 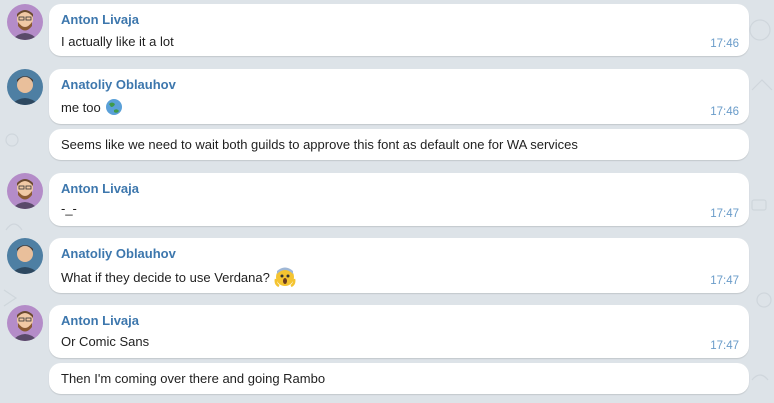 What do you see at coordinates (285, 278) in the screenshot?
I see `screaming-face-emoji-icon` at bounding box center [285, 278].